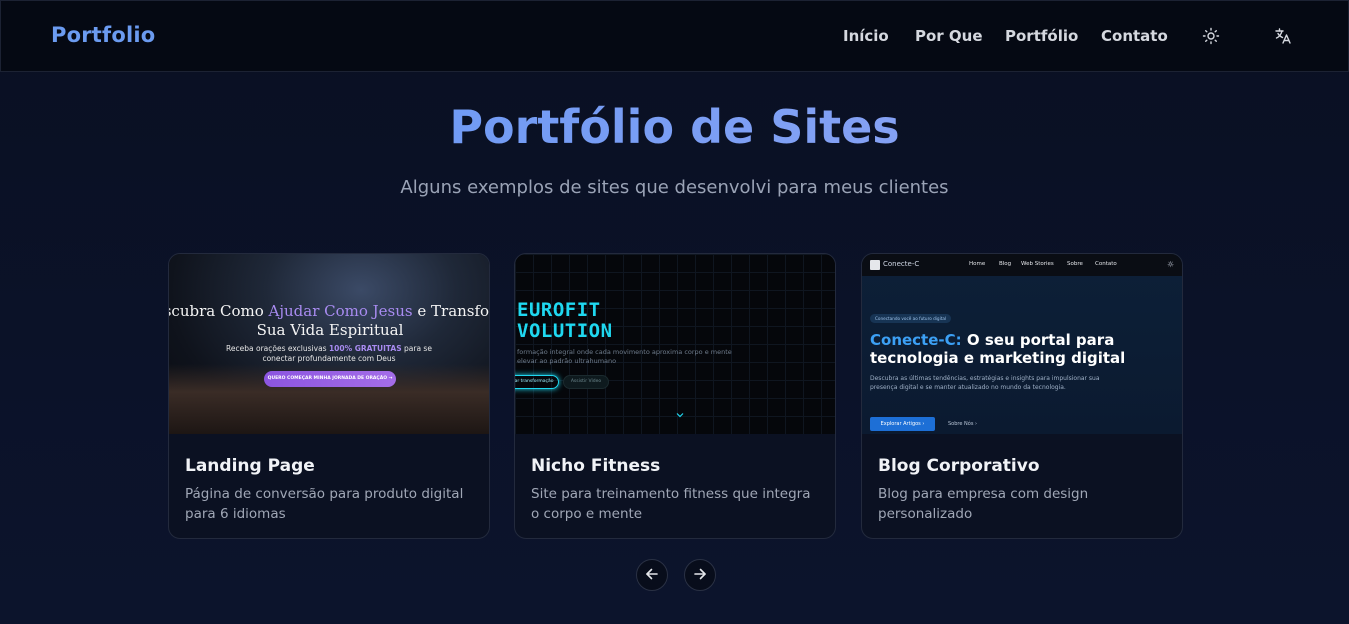  I want to click on preview-primary-button: niar transformação, so click(537, 382).